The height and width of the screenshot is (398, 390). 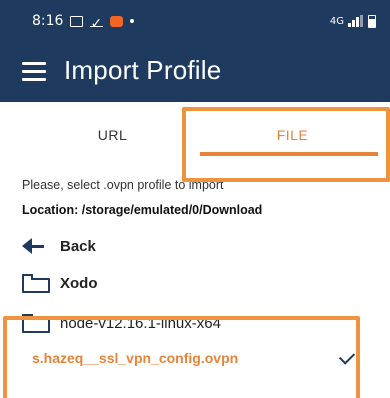 What do you see at coordinates (117, 21) in the screenshot?
I see `app-notification-icon` at bounding box center [117, 21].